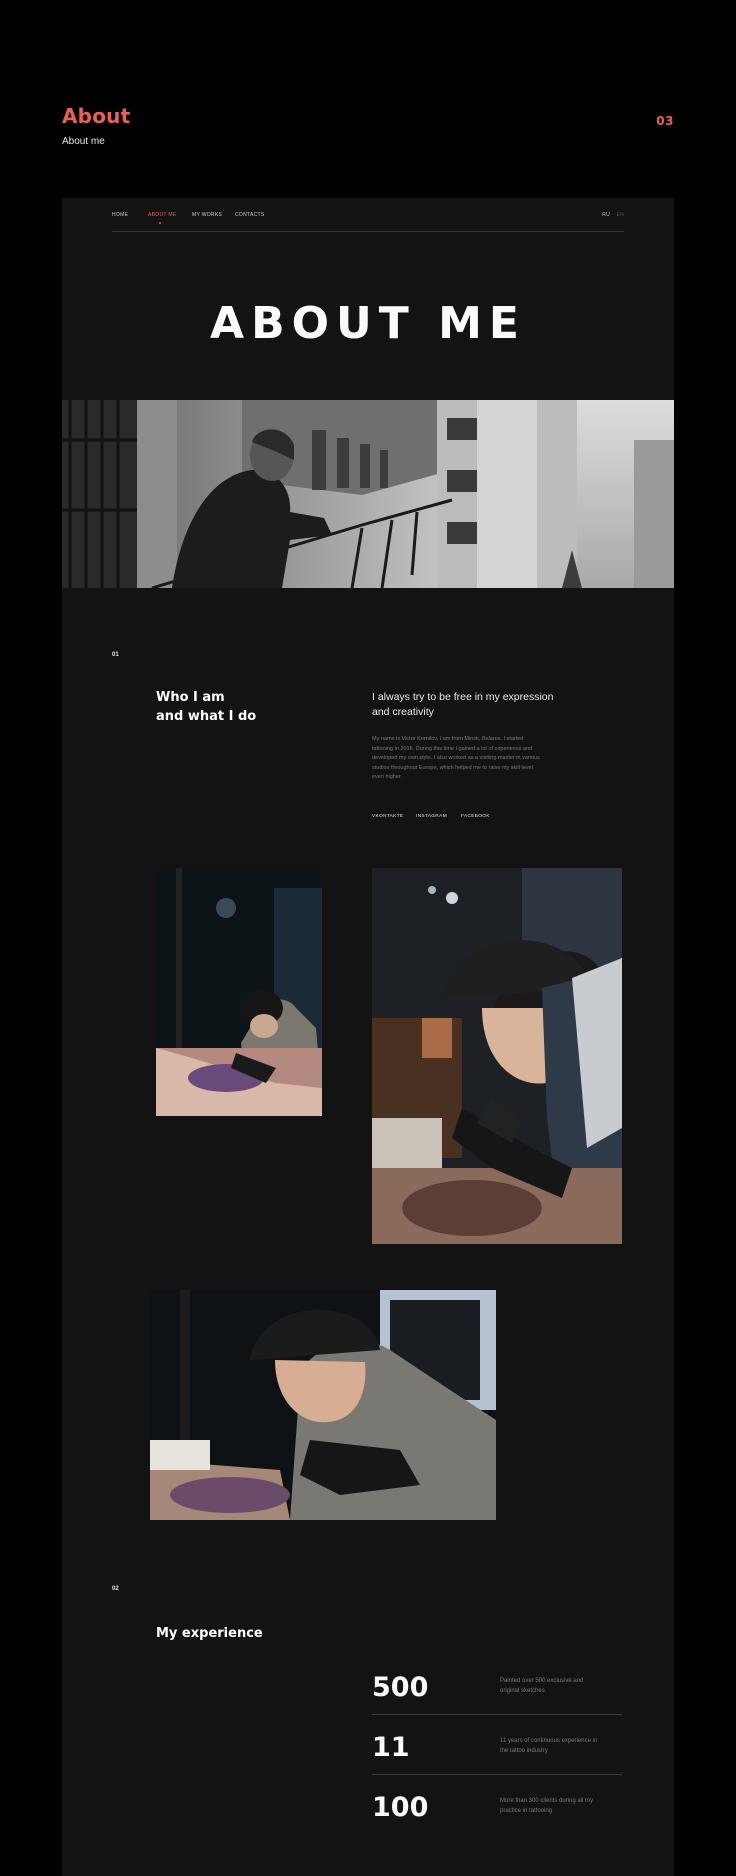 Image resolution: width=736 pixels, height=1876 pixels. Describe the element at coordinates (400, 1807) in the screenshot. I see `stat-value: 100` at that location.